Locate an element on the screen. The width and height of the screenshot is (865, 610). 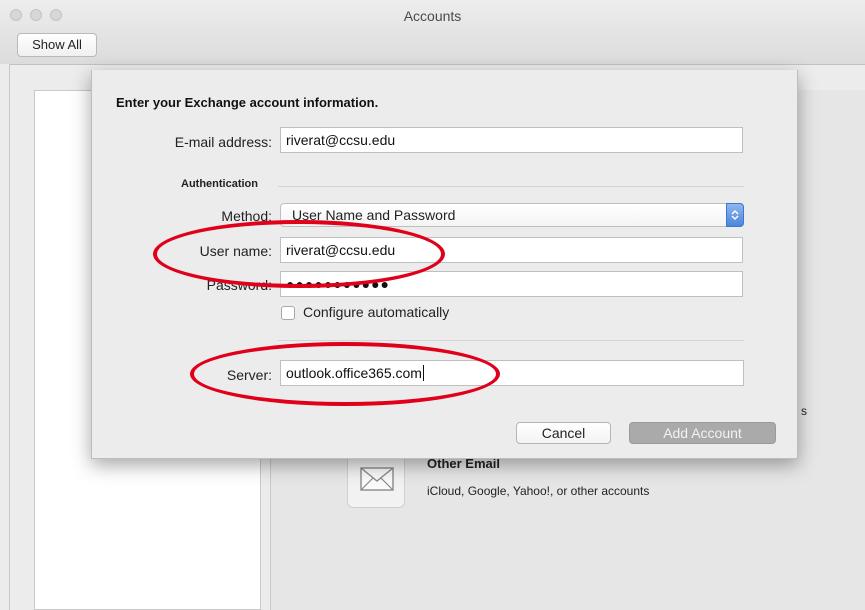
configure-automatically-label: Configure automatically is located at coordinates (376, 312).